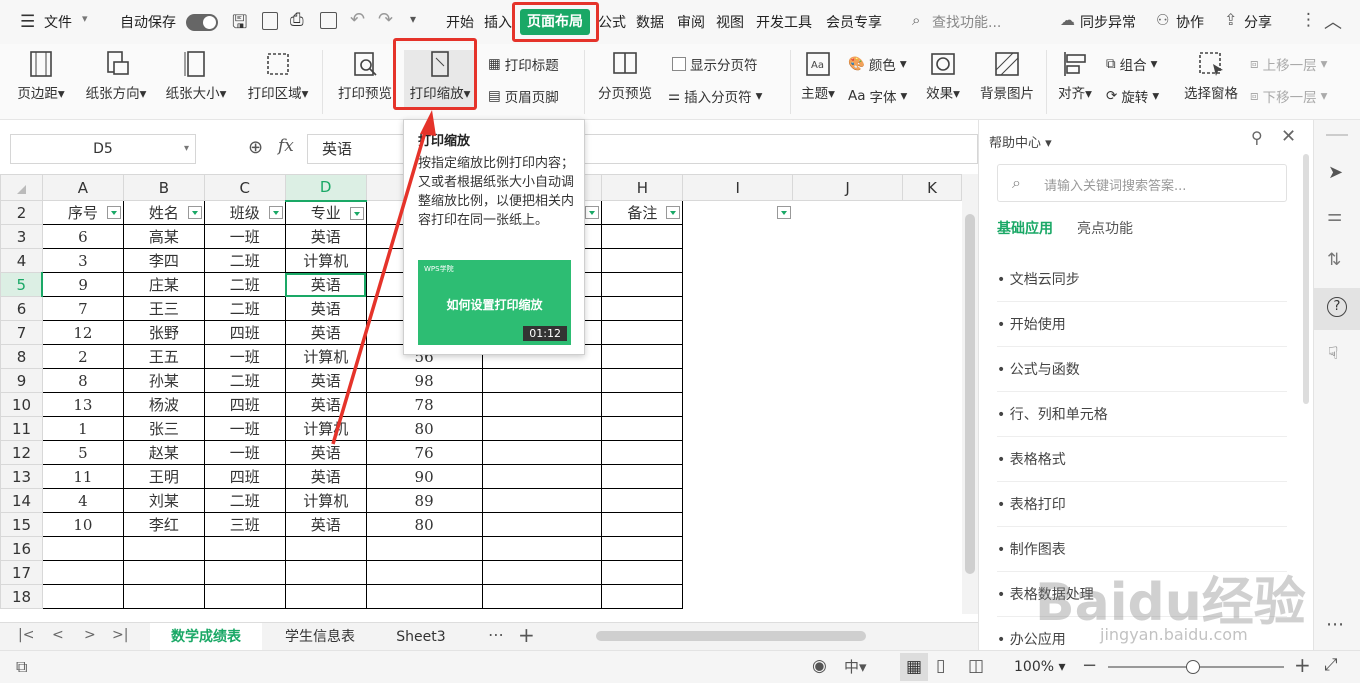 The width and height of the screenshot is (1360, 683). I want to click on help-title: 帮助中心 ▾, so click(1020, 141).